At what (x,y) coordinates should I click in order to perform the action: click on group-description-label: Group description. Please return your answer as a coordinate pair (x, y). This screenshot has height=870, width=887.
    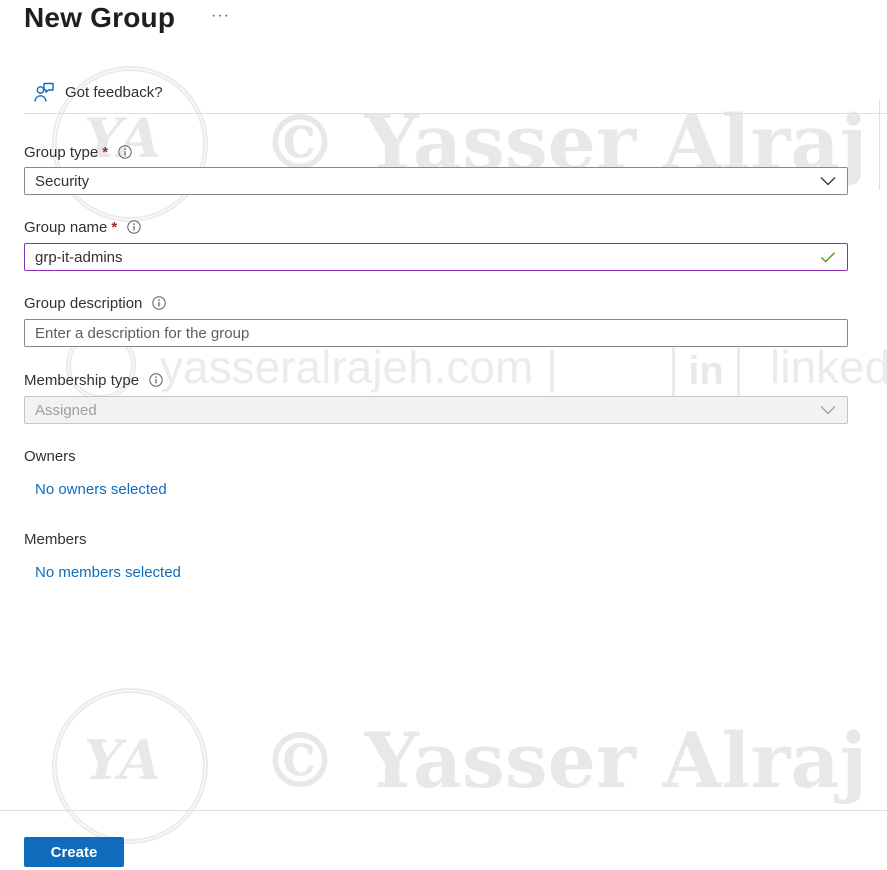
    Looking at the image, I should click on (95, 303).